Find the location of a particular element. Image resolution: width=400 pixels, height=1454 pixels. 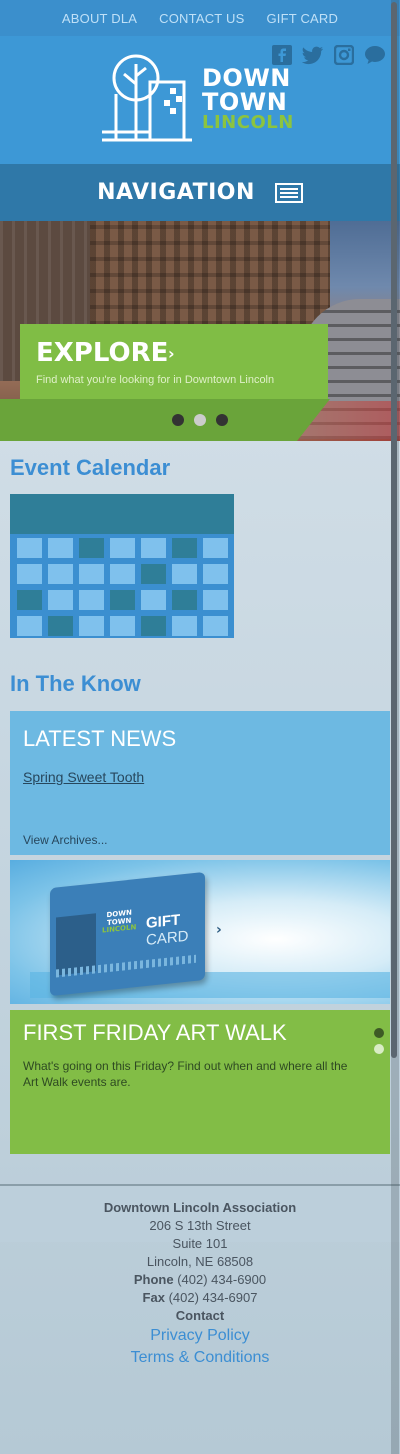

logo-line-2: TOWN is located at coordinates (245, 102).